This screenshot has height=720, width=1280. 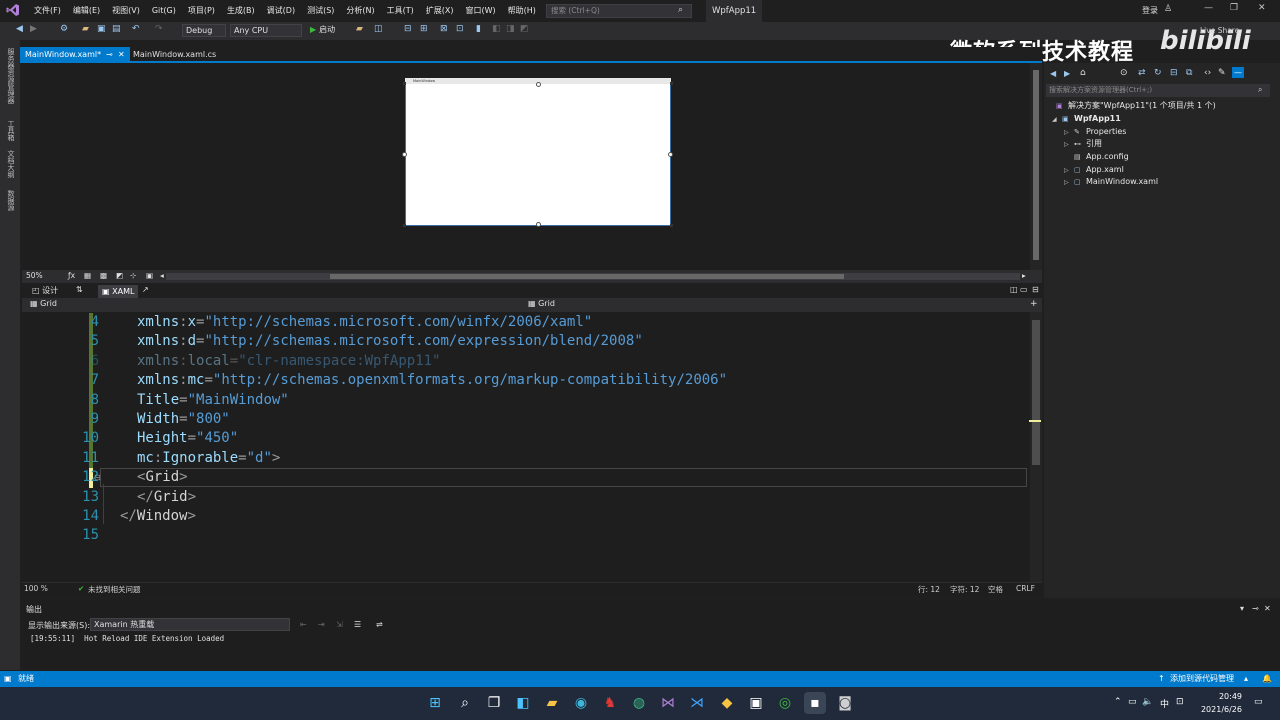 I want to click on menu-item: 编辑(E), so click(x=86, y=11).